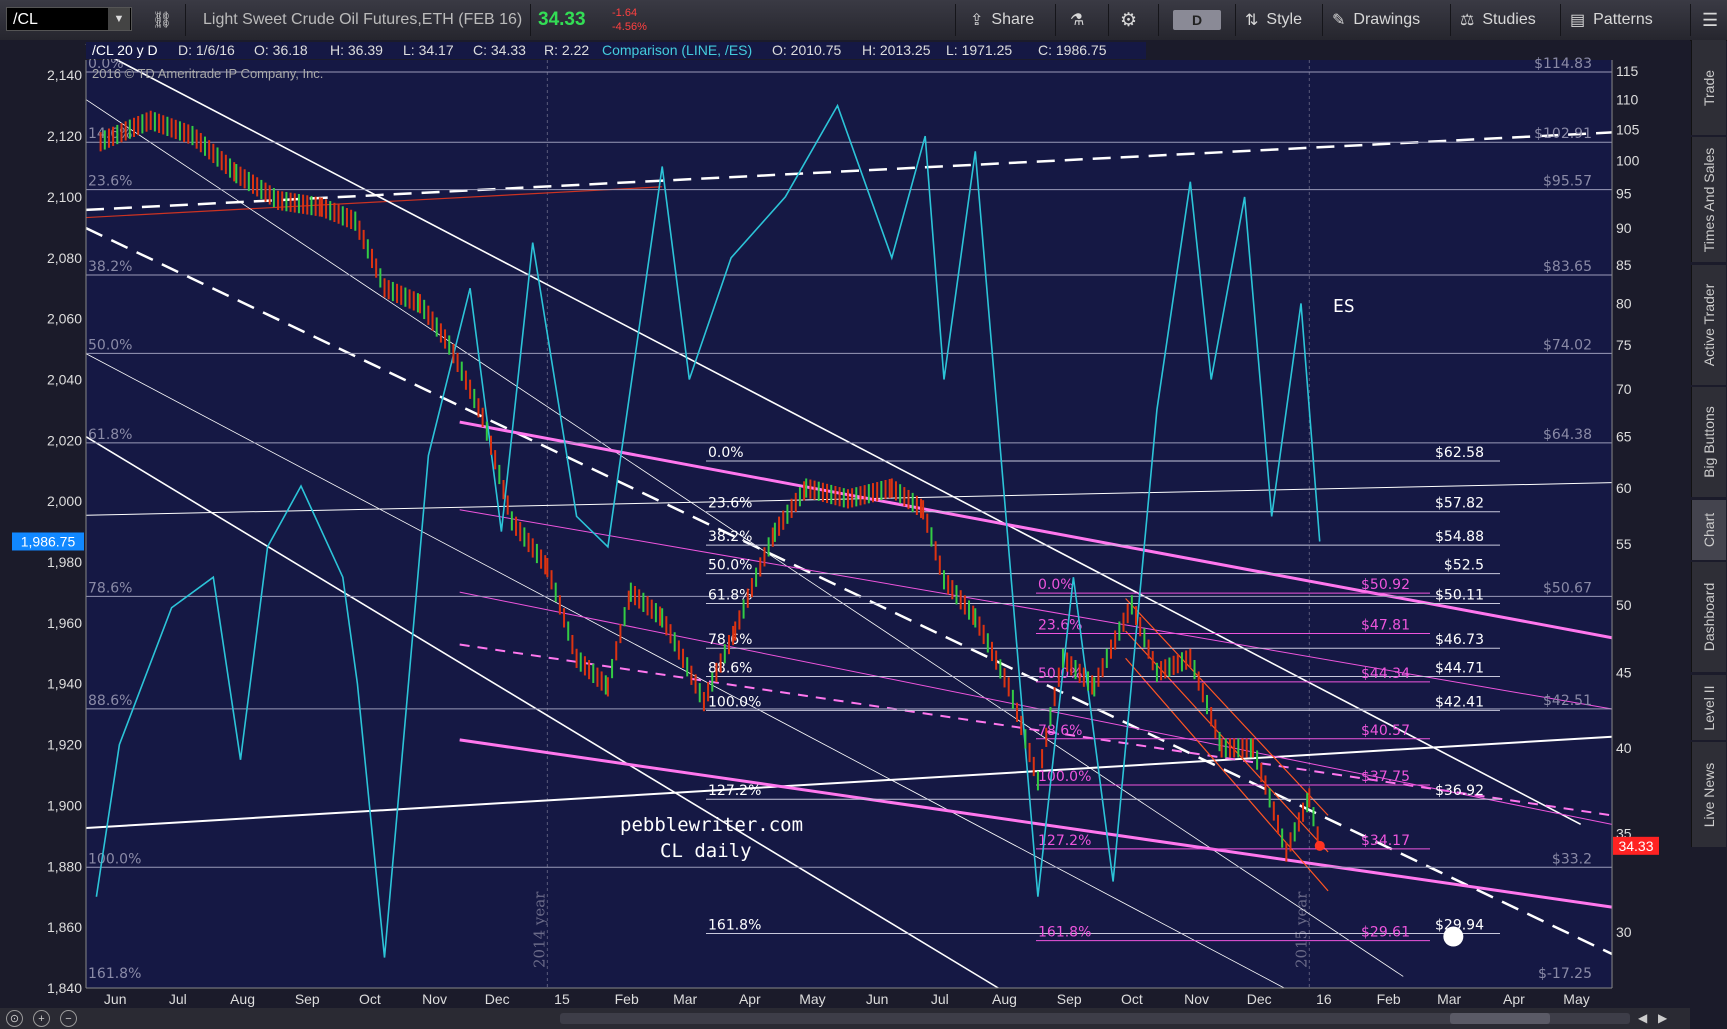 The image size is (1727, 1029). I want to click on left-axis-tick: 1,880, so click(64, 866).